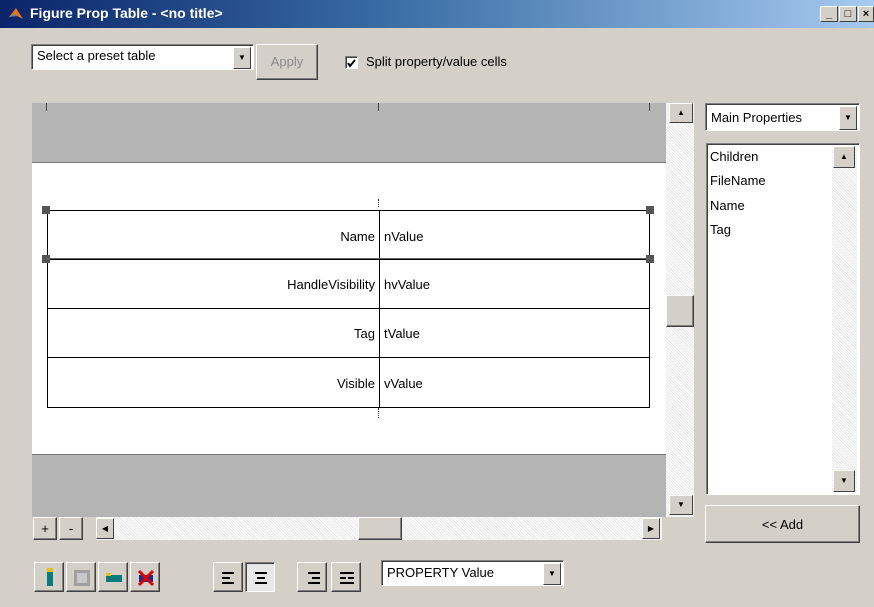 This screenshot has height=607, width=874. I want to click on justify-icon, so click(347, 578).